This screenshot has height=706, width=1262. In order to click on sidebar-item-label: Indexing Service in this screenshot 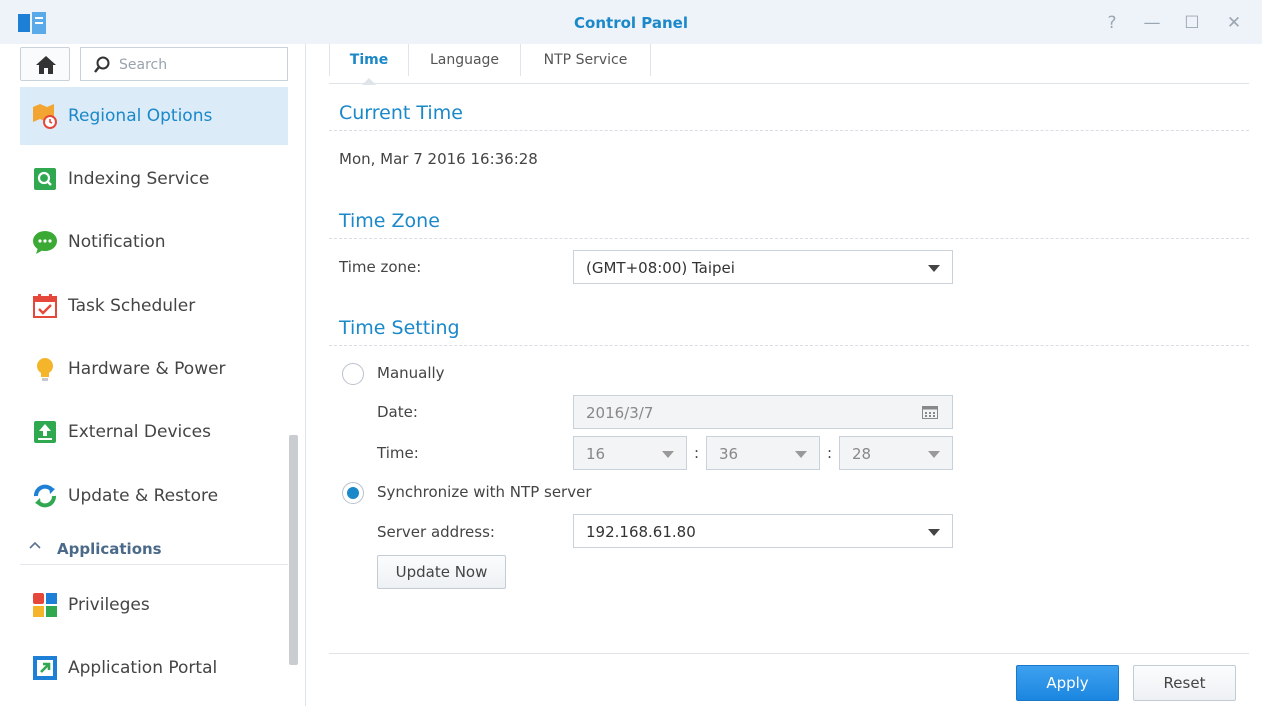, I will do `click(139, 179)`.